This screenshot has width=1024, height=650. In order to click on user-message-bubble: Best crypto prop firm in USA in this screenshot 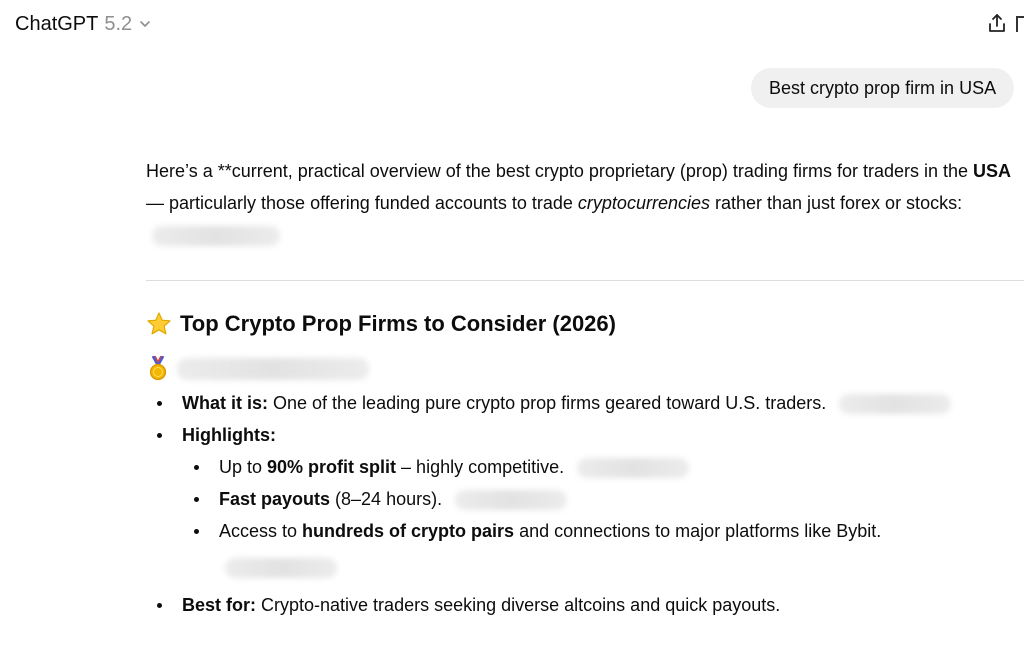, I will do `click(883, 88)`.